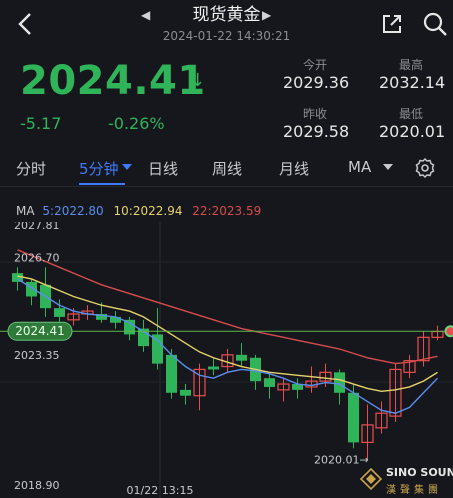 Image resolution: width=453 pixels, height=498 pixels. Describe the element at coordinates (160, 490) in the screenshot. I see `x-axis-time-label: 01/22 13:15` at that location.